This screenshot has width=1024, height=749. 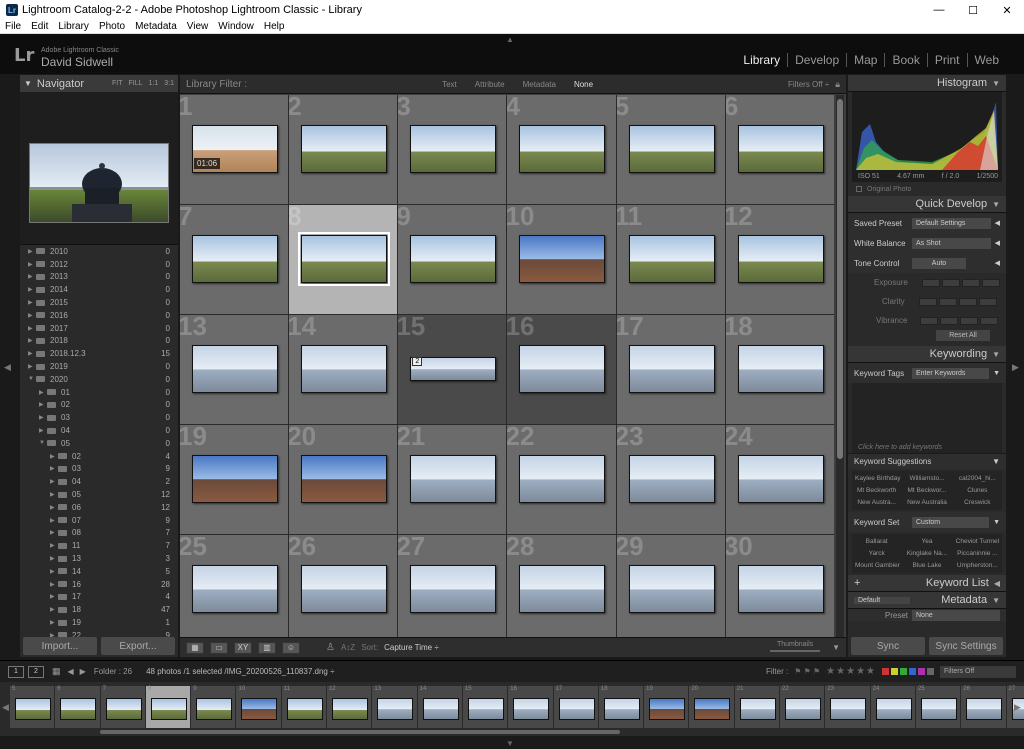 I want to click on grid-cell: 14, so click(x=343, y=369).